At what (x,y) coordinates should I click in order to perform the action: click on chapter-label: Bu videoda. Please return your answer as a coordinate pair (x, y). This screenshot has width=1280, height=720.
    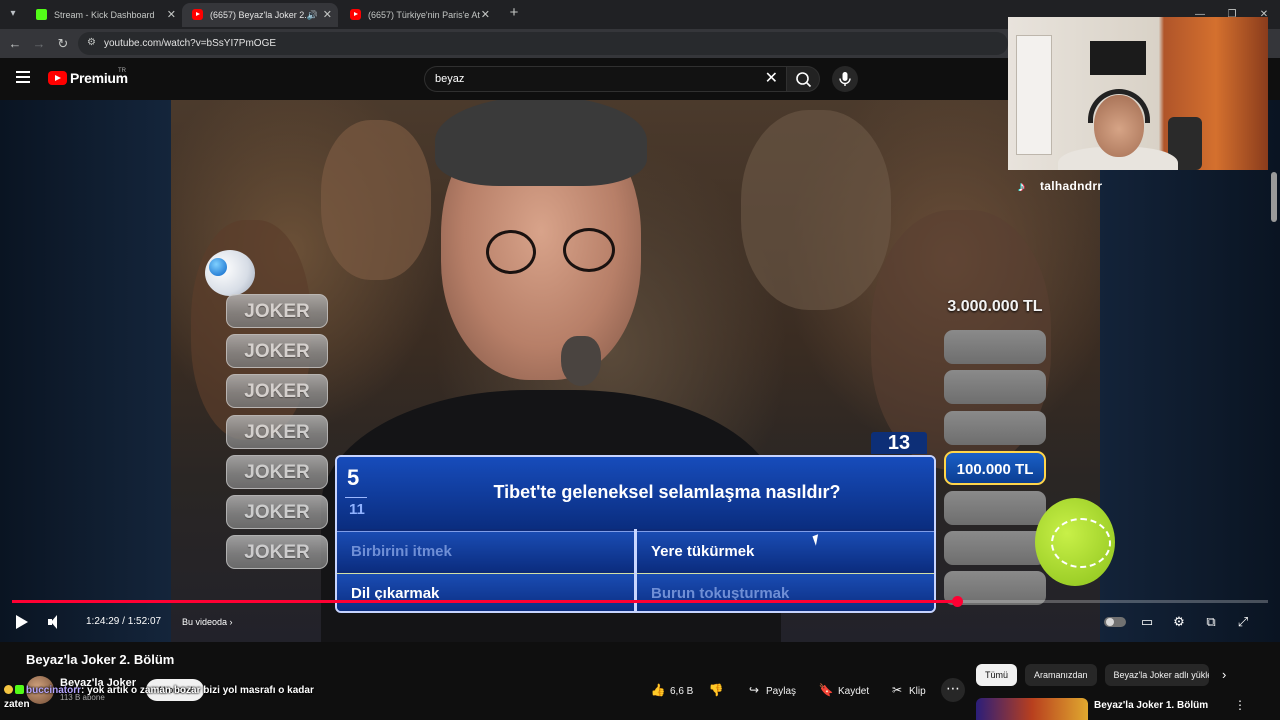
    Looking at the image, I should click on (205, 622).